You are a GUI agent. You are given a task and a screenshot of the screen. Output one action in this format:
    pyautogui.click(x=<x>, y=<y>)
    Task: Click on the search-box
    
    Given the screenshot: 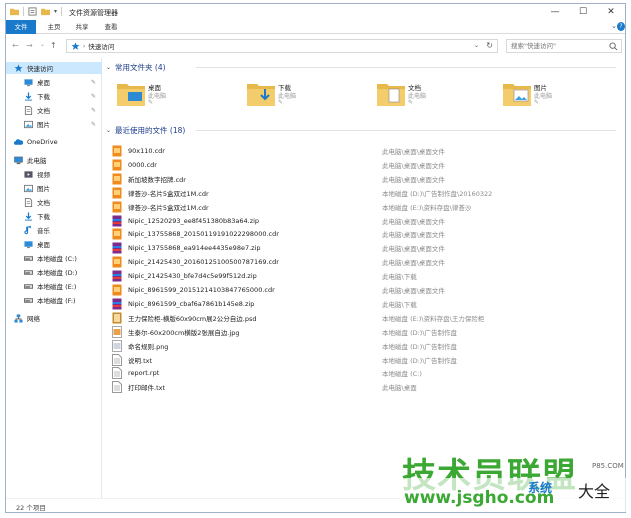 What is the action you would take?
    pyautogui.click(x=564, y=46)
    